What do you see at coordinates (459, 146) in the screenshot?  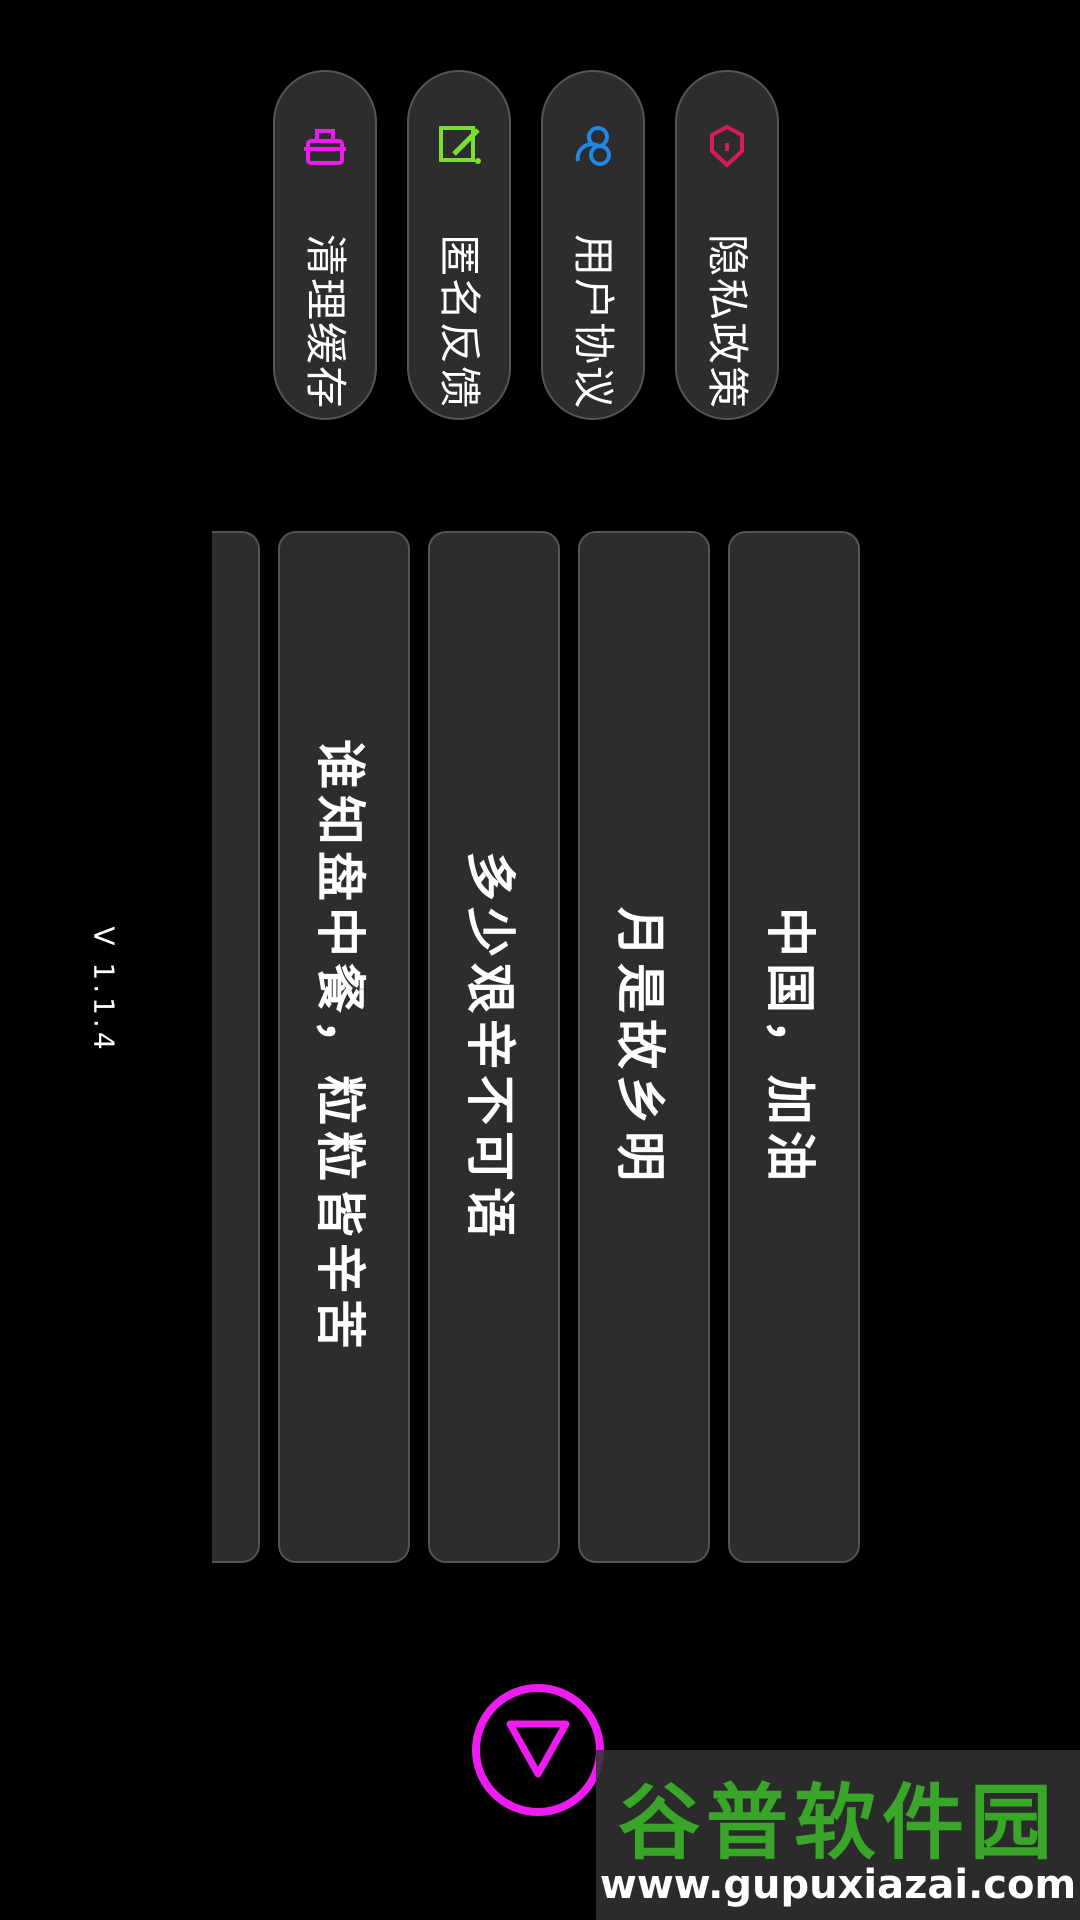 I see `feedback-edit-icon` at bounding box center [459, 146].